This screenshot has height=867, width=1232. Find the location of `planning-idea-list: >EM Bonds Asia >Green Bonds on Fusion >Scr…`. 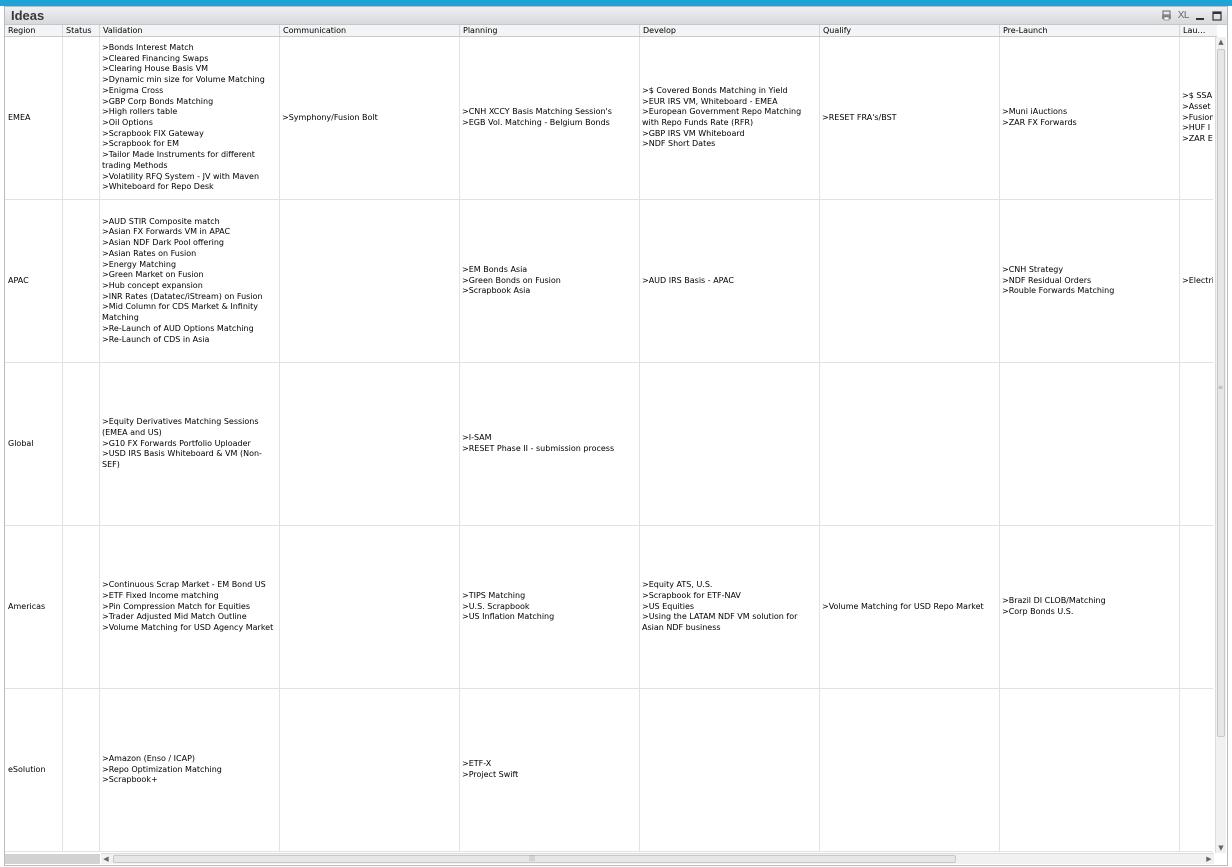

planning-idea-list: >EM Bonds Asia >Green Bonds on Fusion >Scr… is located at coordinates (549, 281).